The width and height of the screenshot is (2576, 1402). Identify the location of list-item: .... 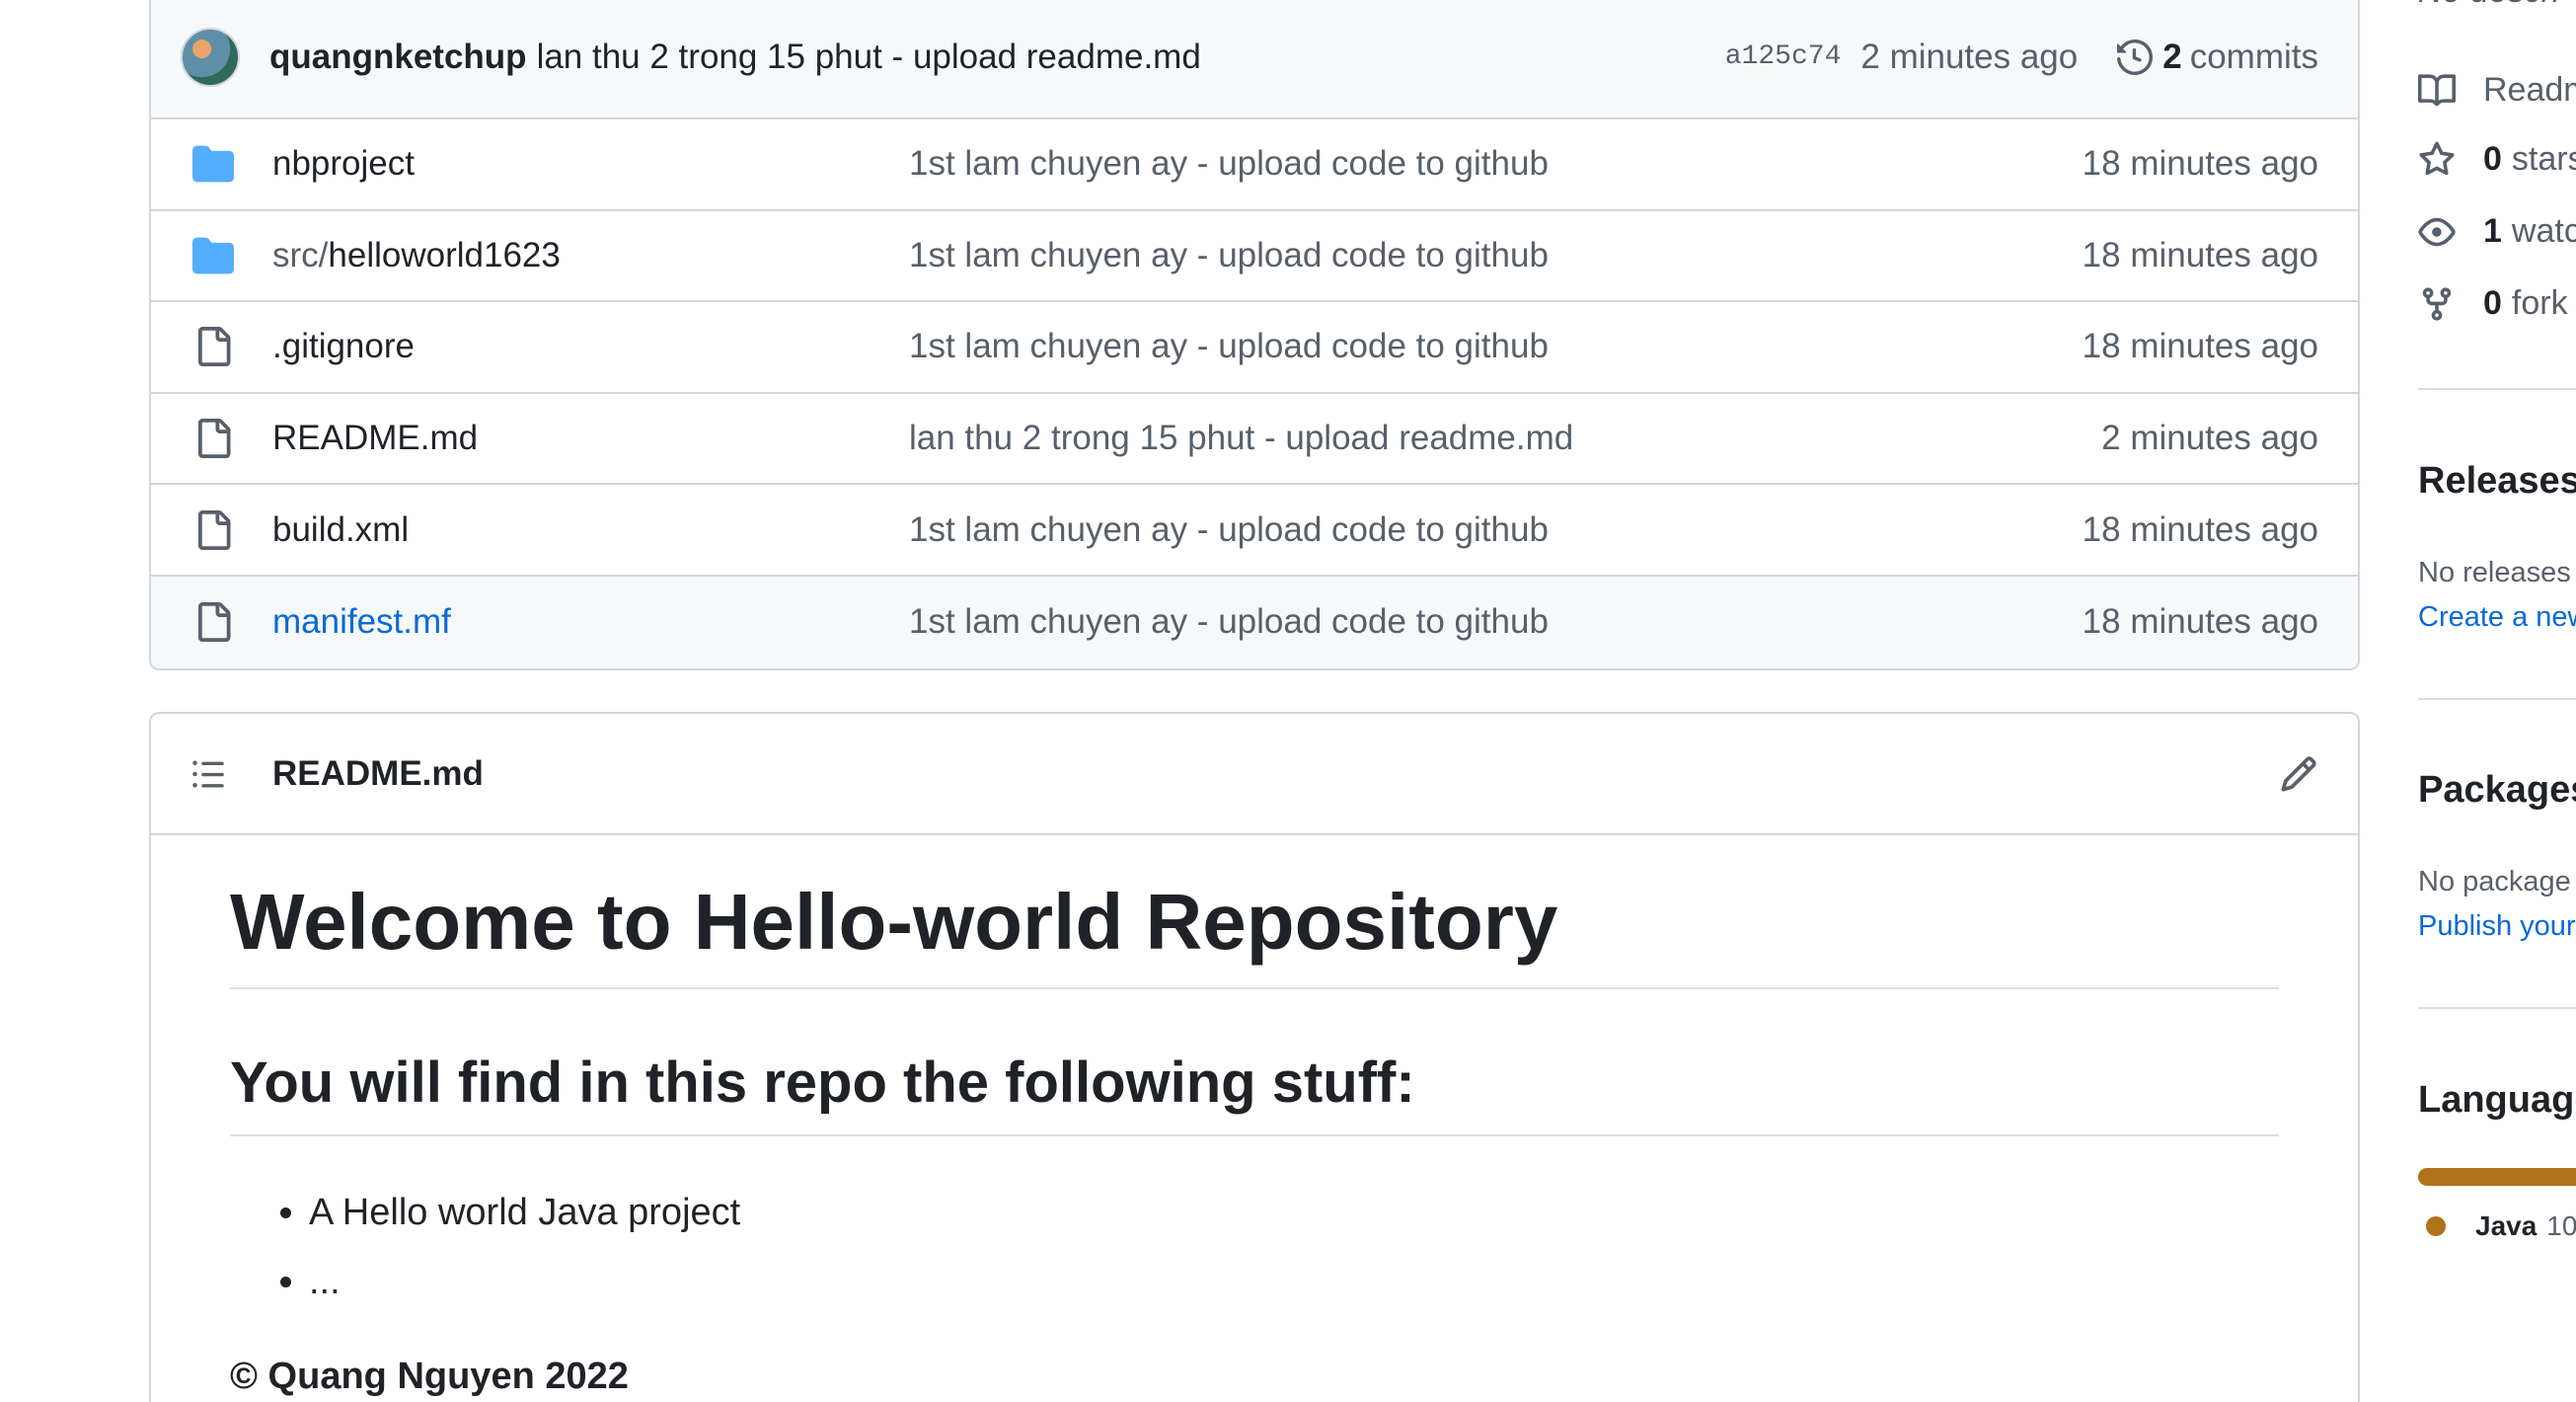
(1294, 1281).